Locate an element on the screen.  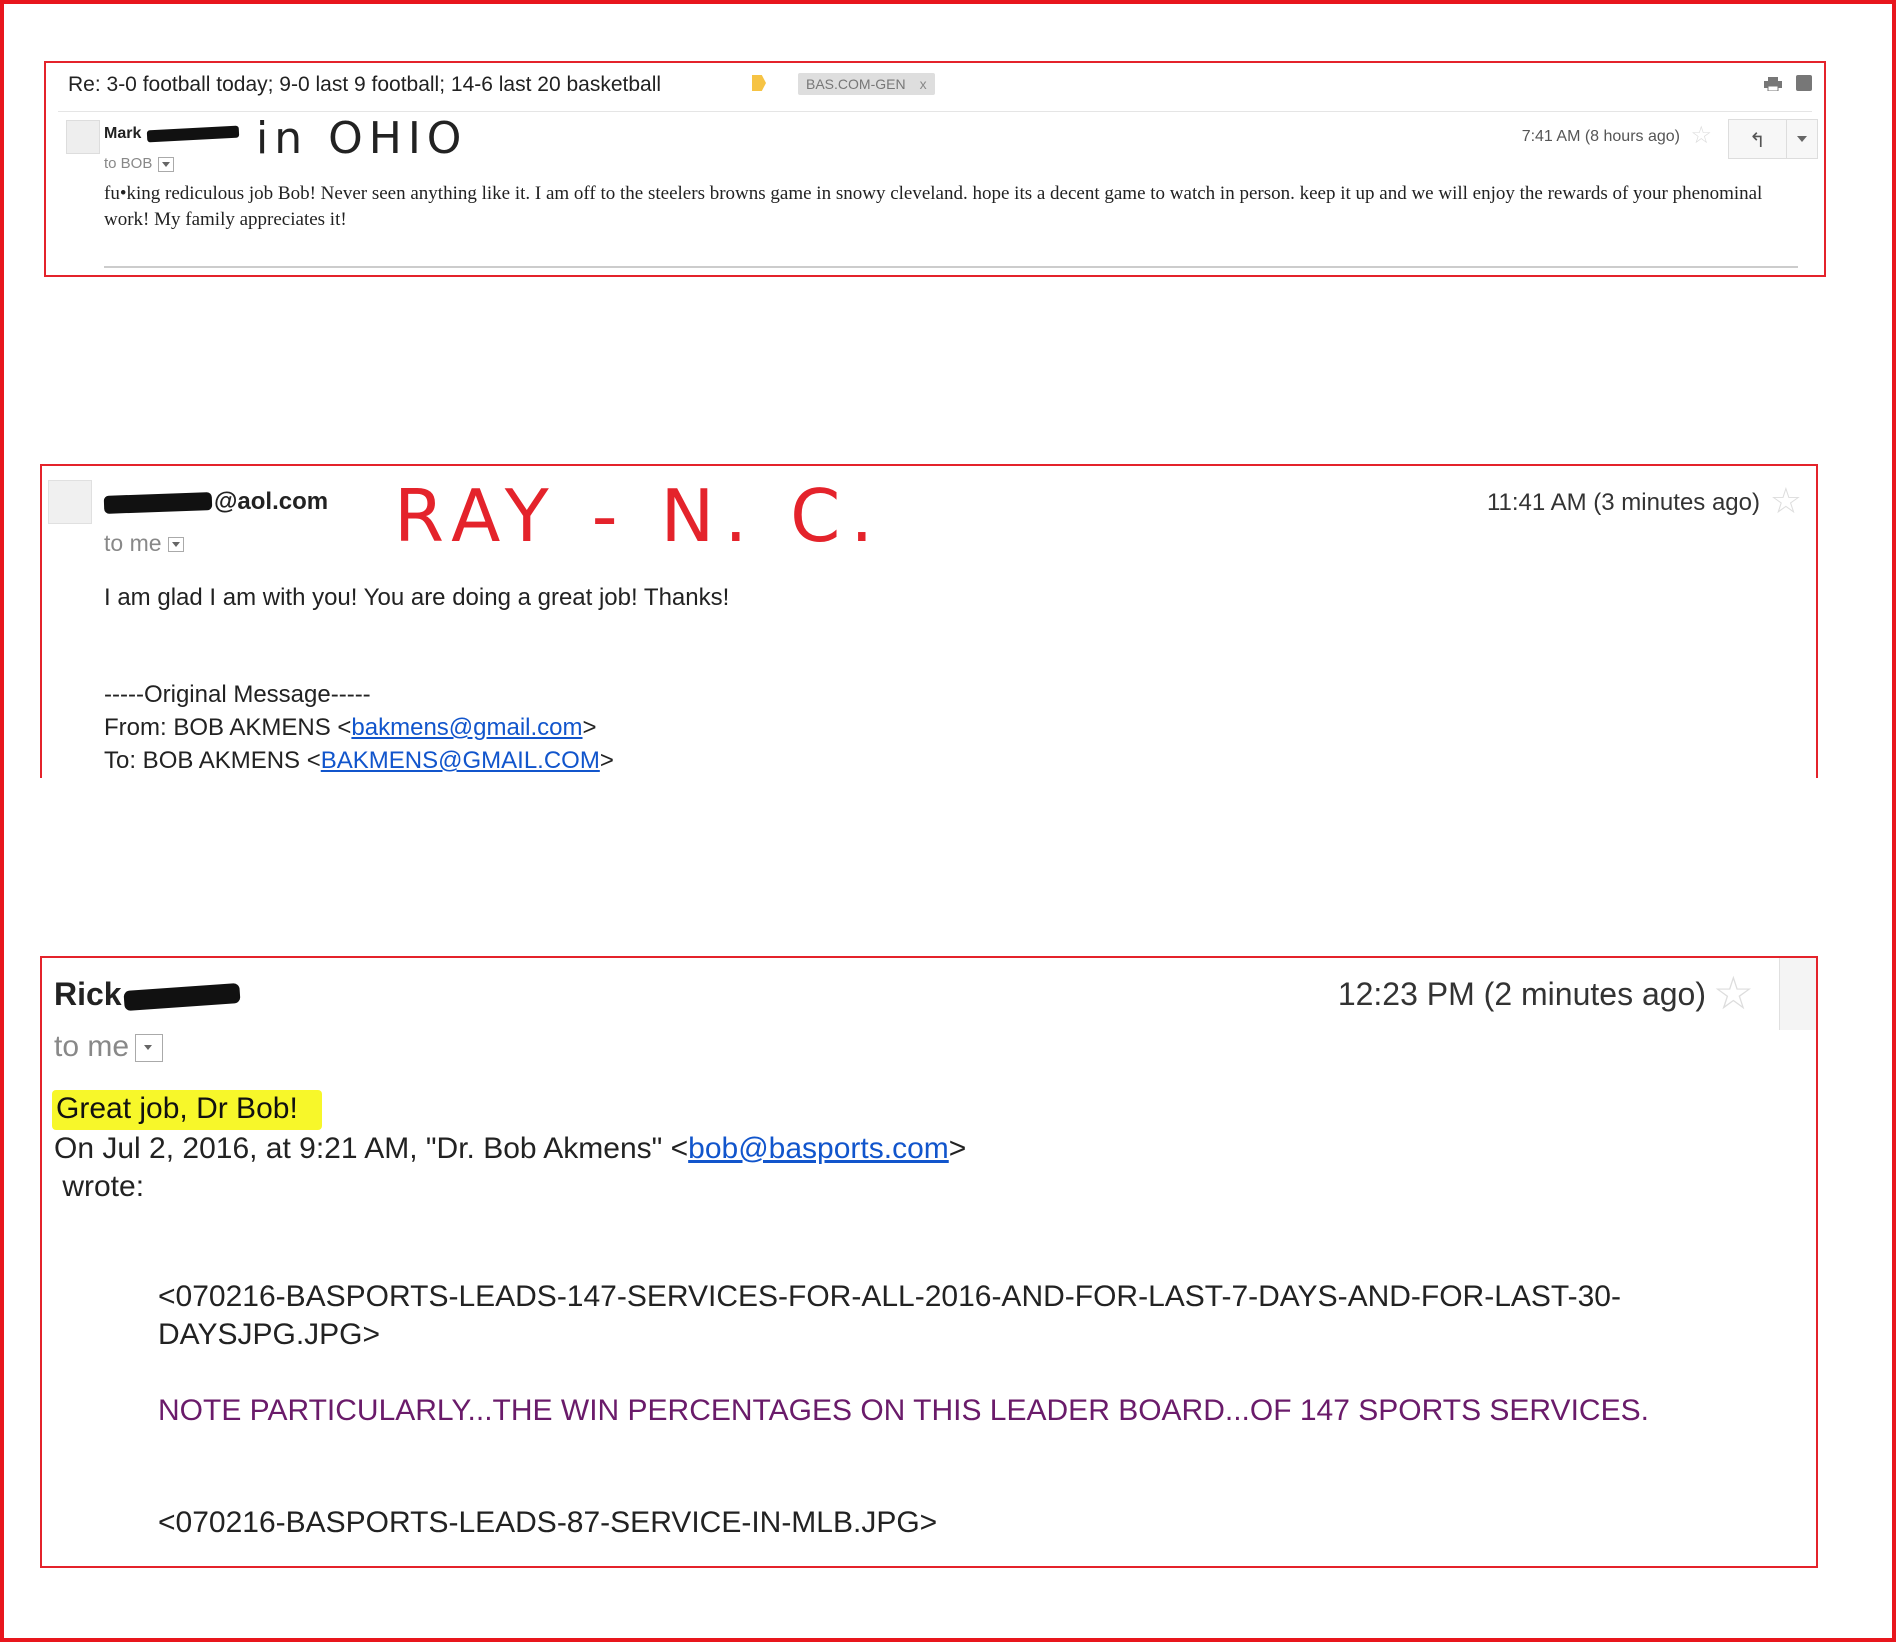
from-prefix: From: BOB AKMENS < is located at coordinates (228, 727).